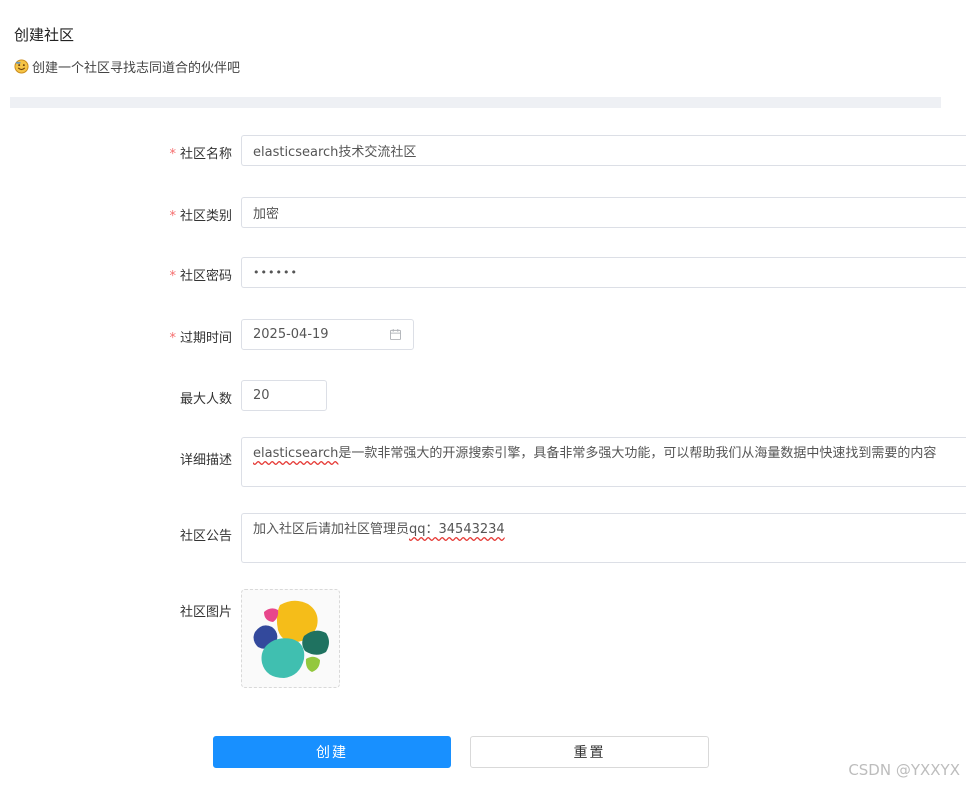 Image resolution: width=966 pixels, height=788 pixels. I want to click on header-divider-band, so click(475, 102).